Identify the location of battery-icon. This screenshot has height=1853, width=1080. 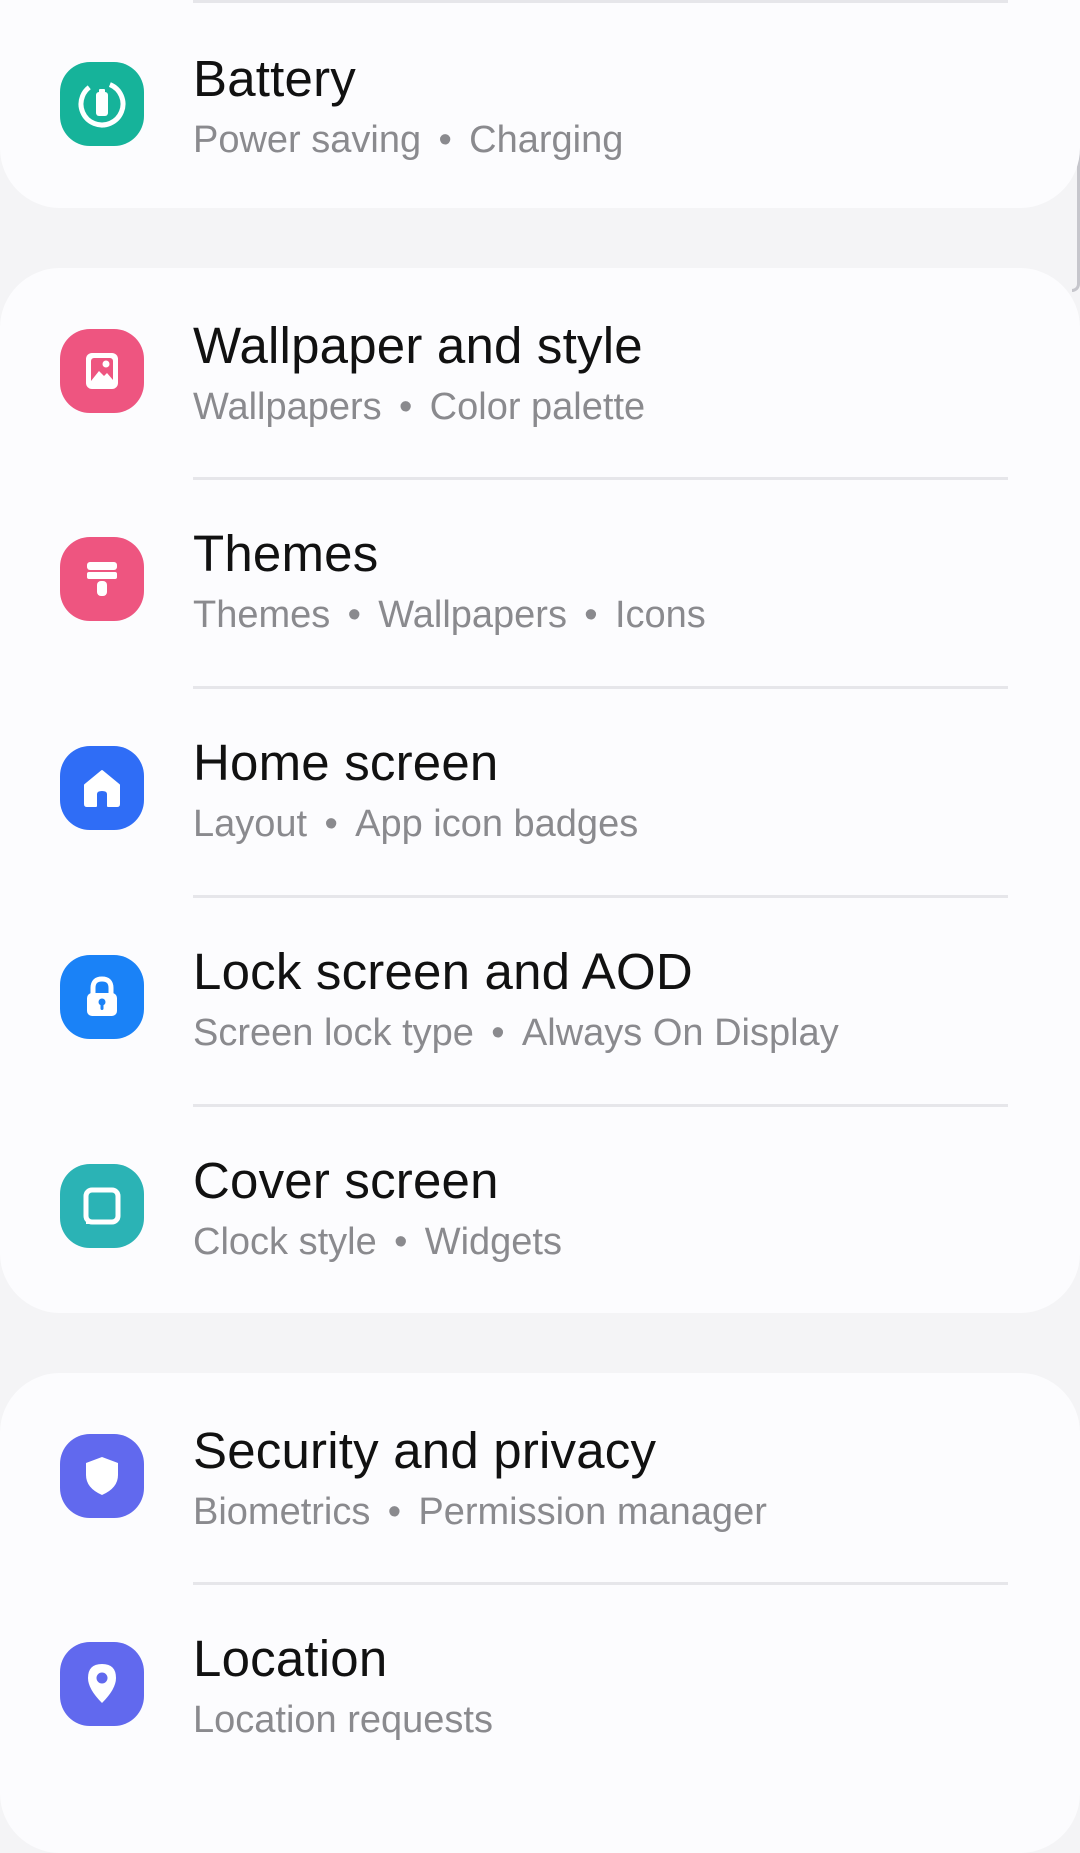
(102, 104).